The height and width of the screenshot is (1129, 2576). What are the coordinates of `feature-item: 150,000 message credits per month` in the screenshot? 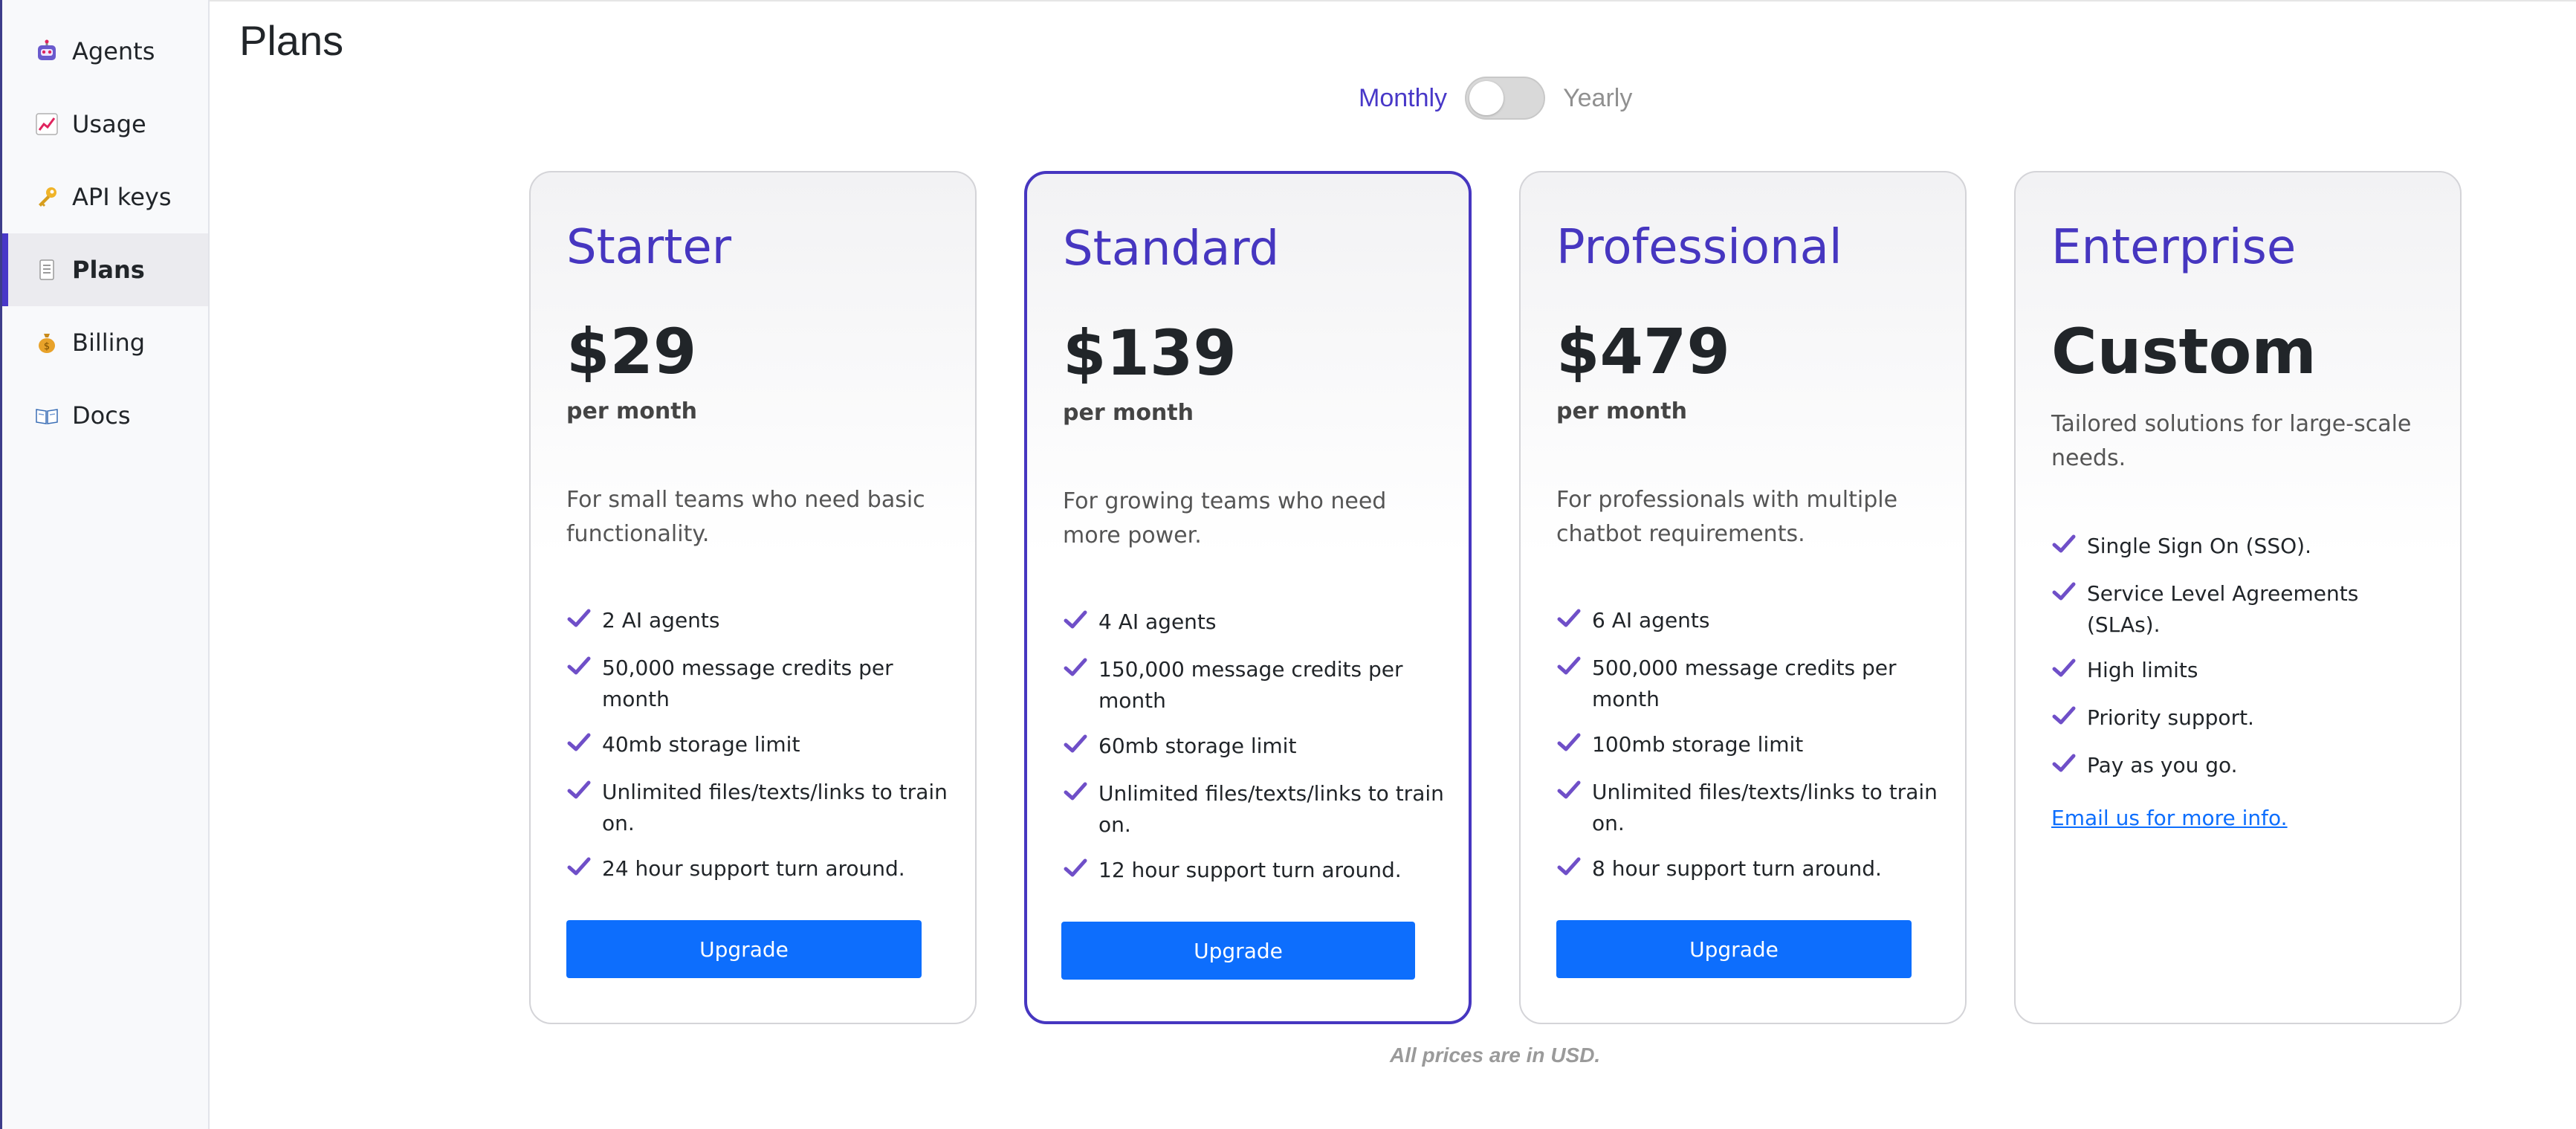 It's located at (1256, 685).